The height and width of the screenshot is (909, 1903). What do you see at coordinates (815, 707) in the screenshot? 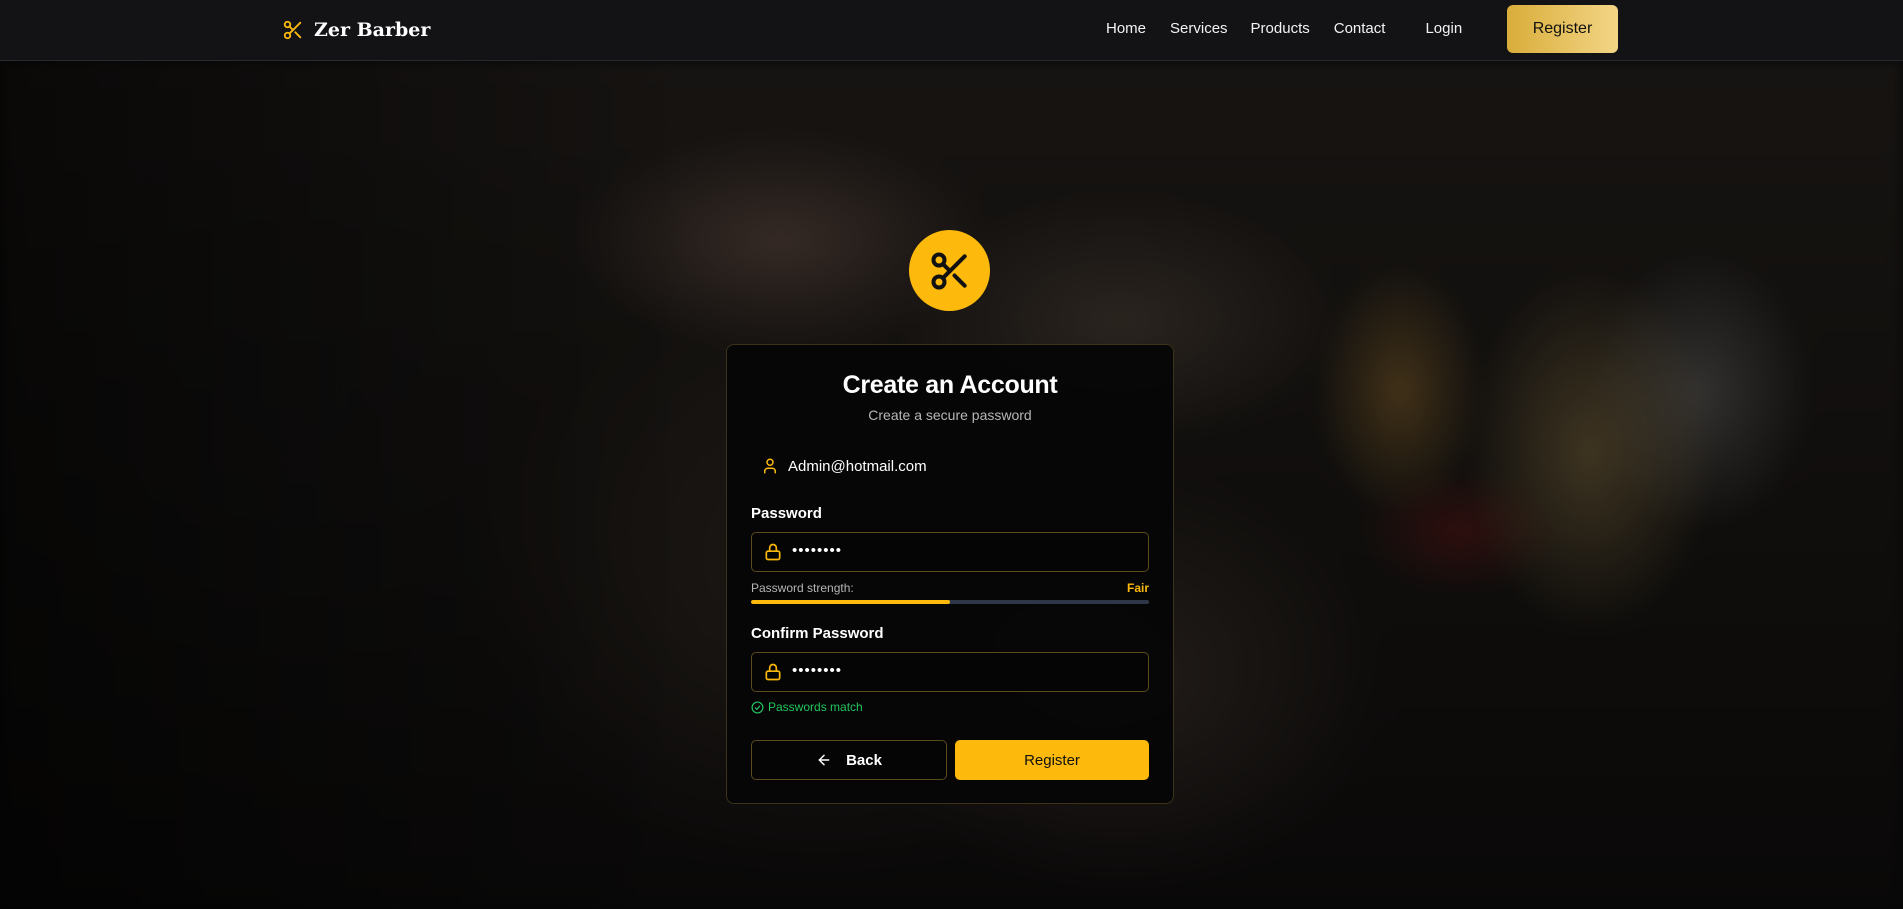
I see `match-text: Passwords match` at bounding box center [815, 707].